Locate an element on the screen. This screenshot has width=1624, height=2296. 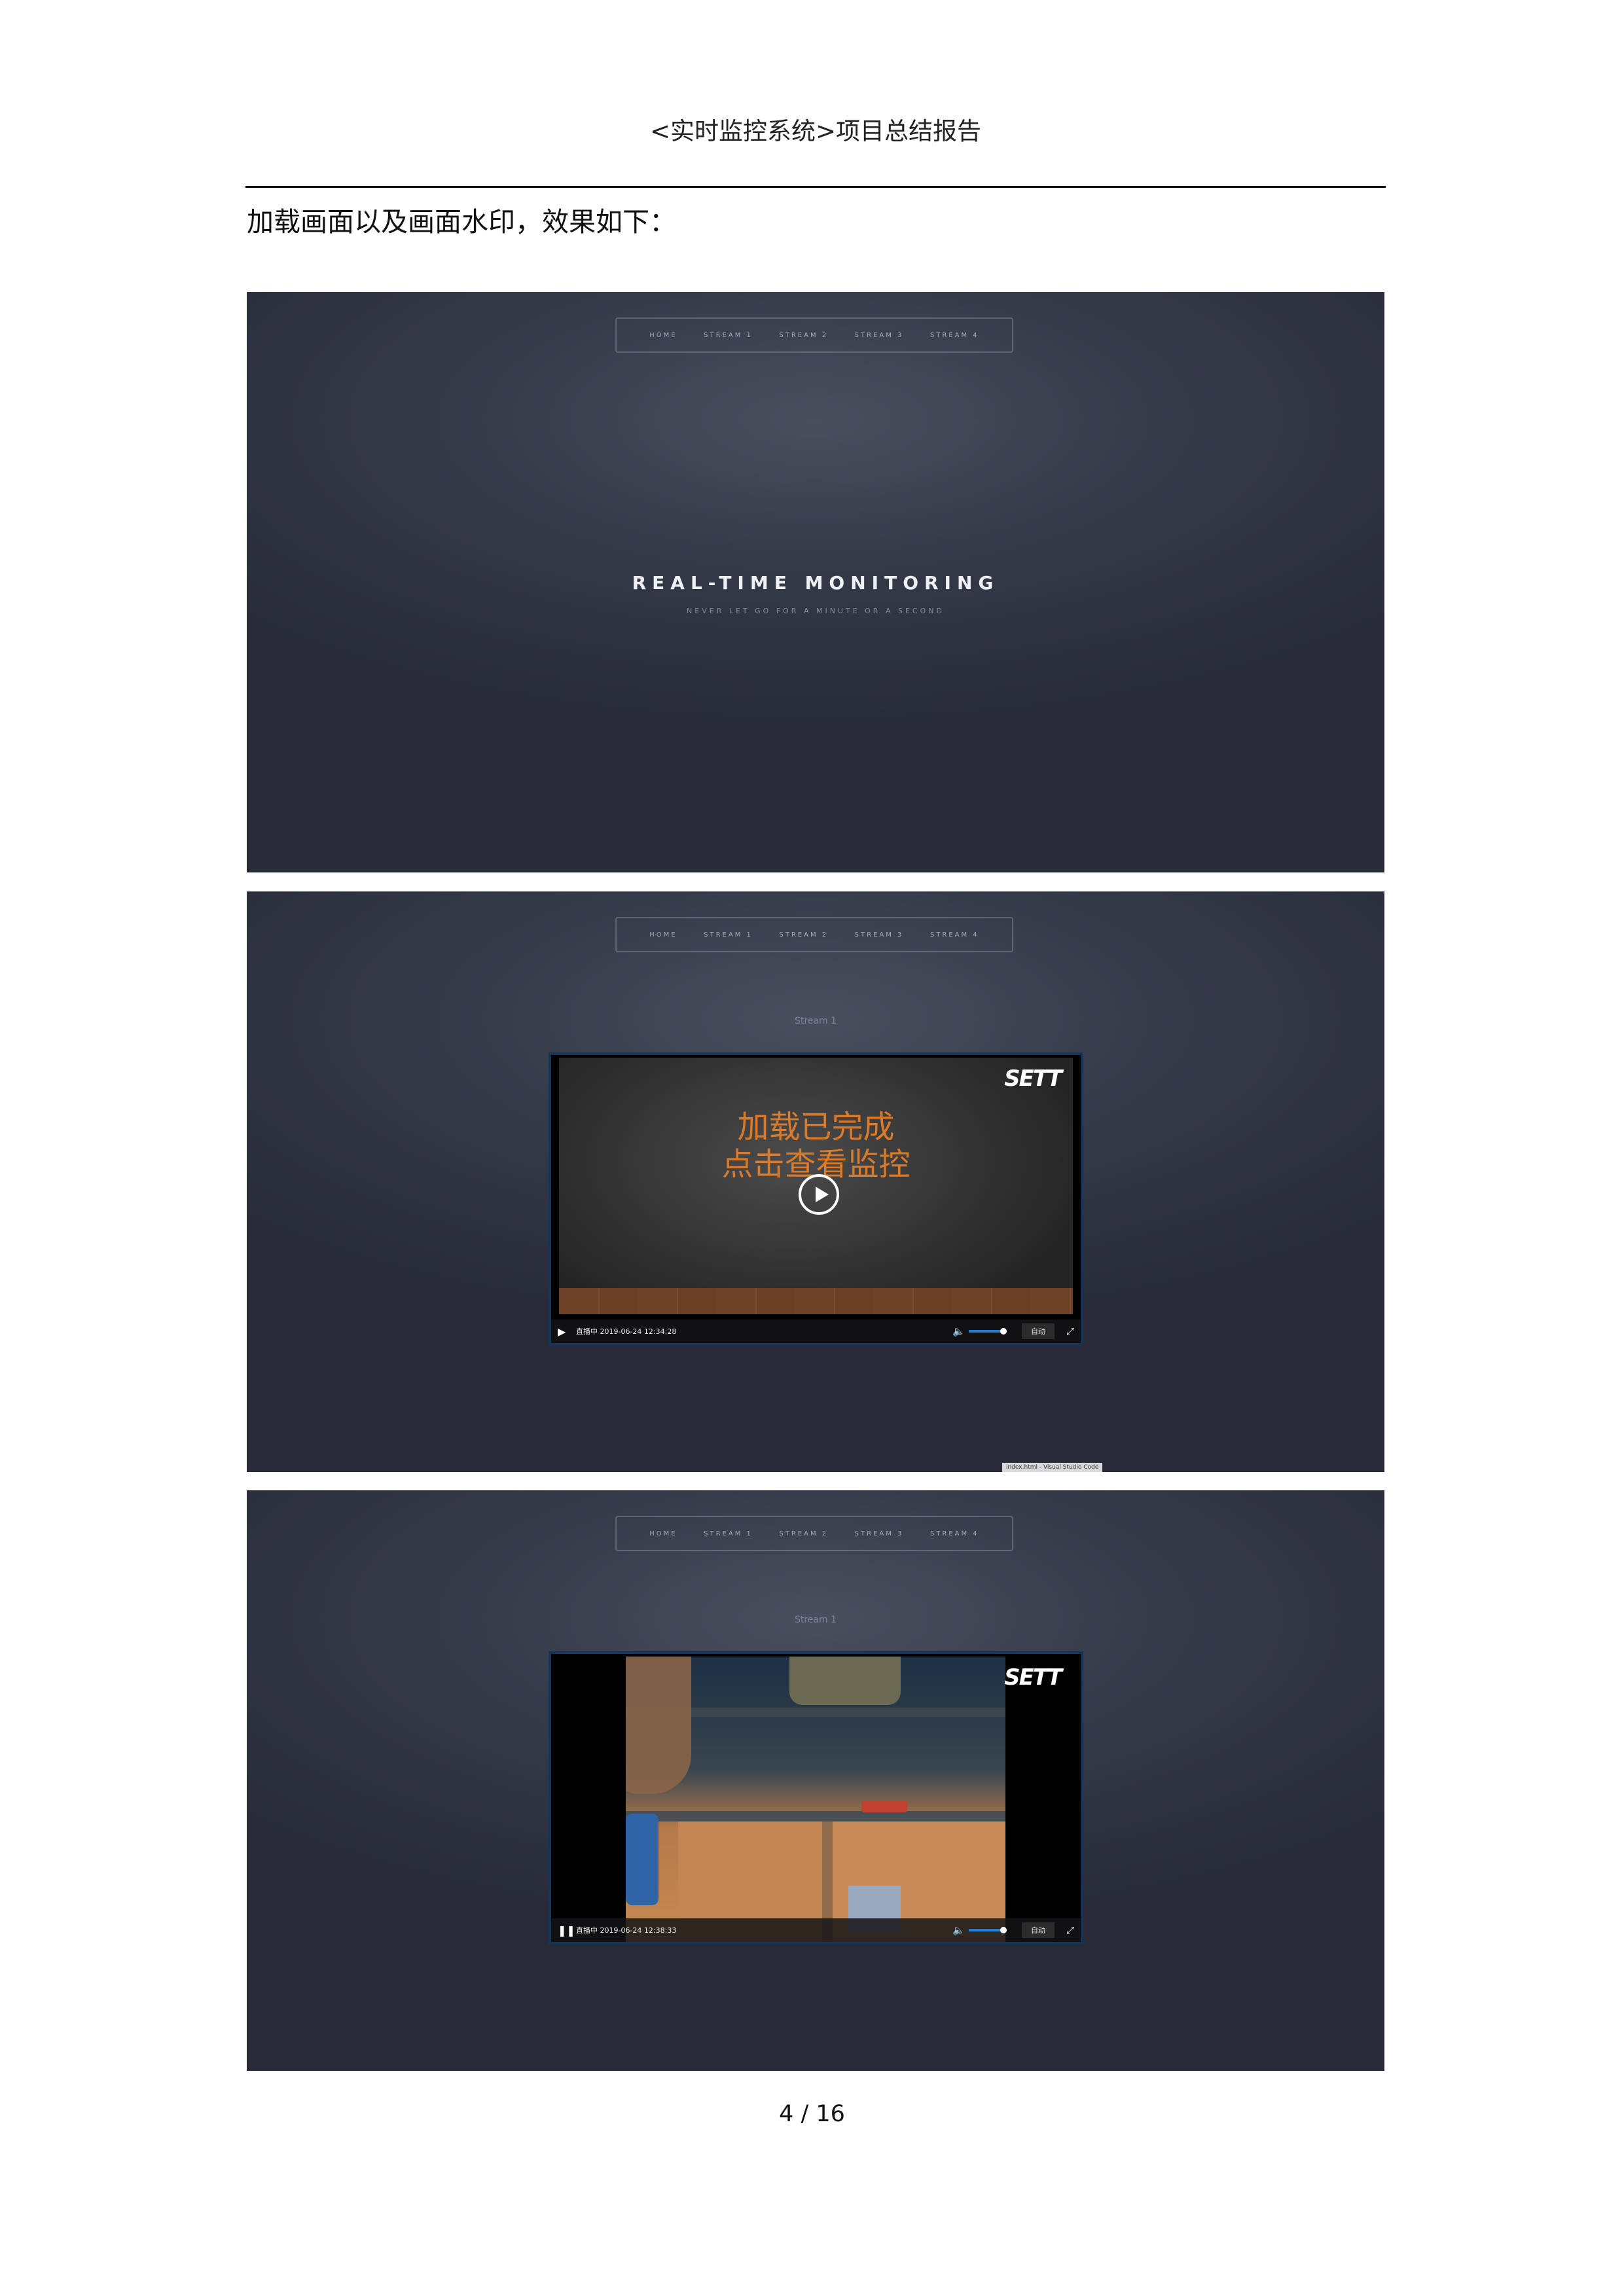
player-controls: ❚❚ 直播中 2019-06-24 12:38:33 🔈 自动 ⤢ is located at coordinates (816, 1930).